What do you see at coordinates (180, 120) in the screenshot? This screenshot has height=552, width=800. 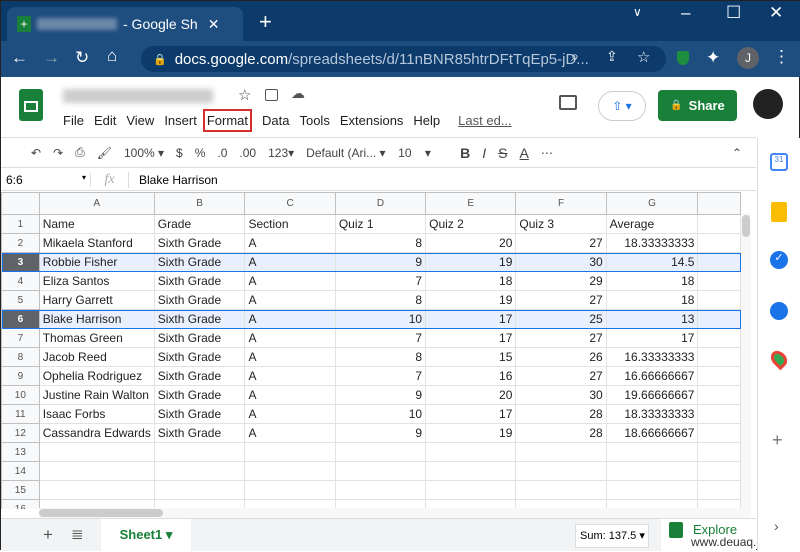 I see `menu-insert: Insert` at bounding box center [180, 120].